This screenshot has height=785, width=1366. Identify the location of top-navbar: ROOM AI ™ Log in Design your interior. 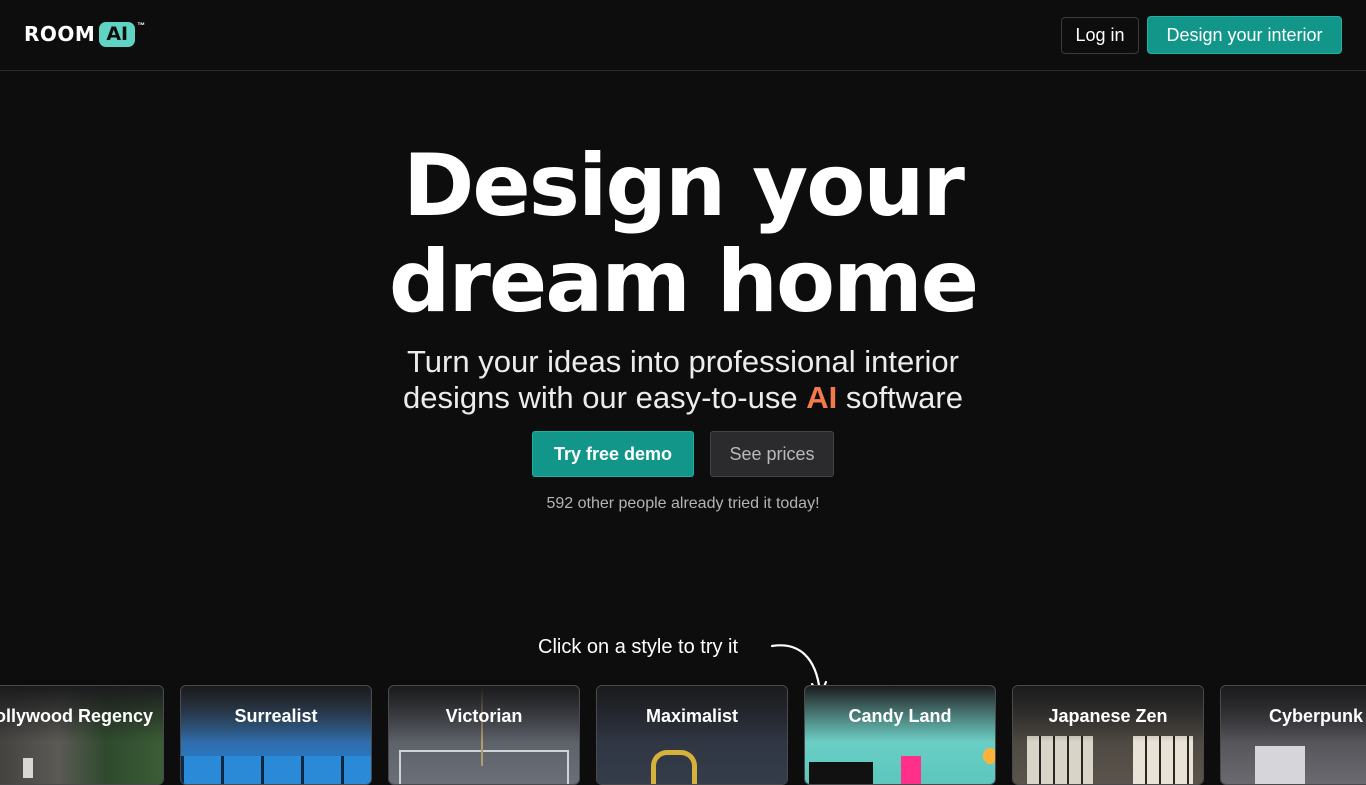
(683, 35).